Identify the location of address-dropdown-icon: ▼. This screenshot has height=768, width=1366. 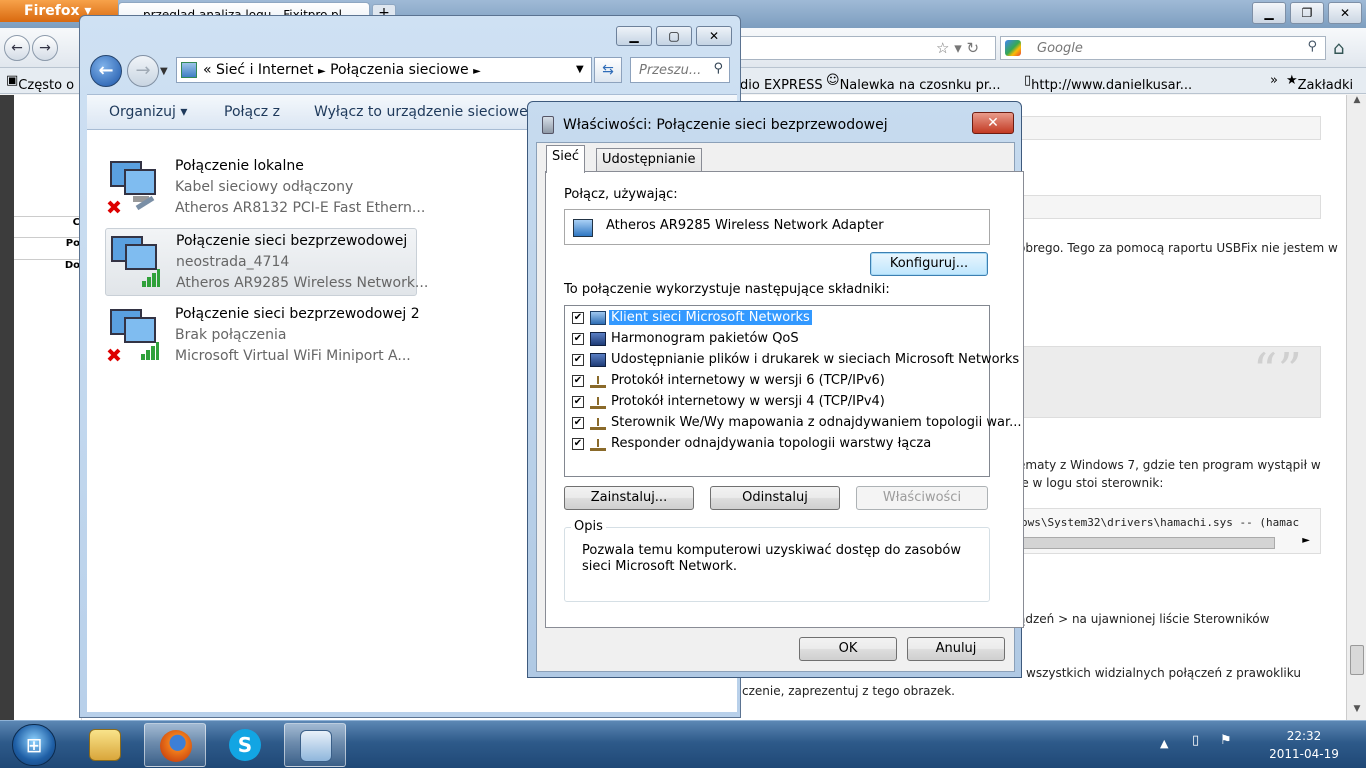
(580, 69).